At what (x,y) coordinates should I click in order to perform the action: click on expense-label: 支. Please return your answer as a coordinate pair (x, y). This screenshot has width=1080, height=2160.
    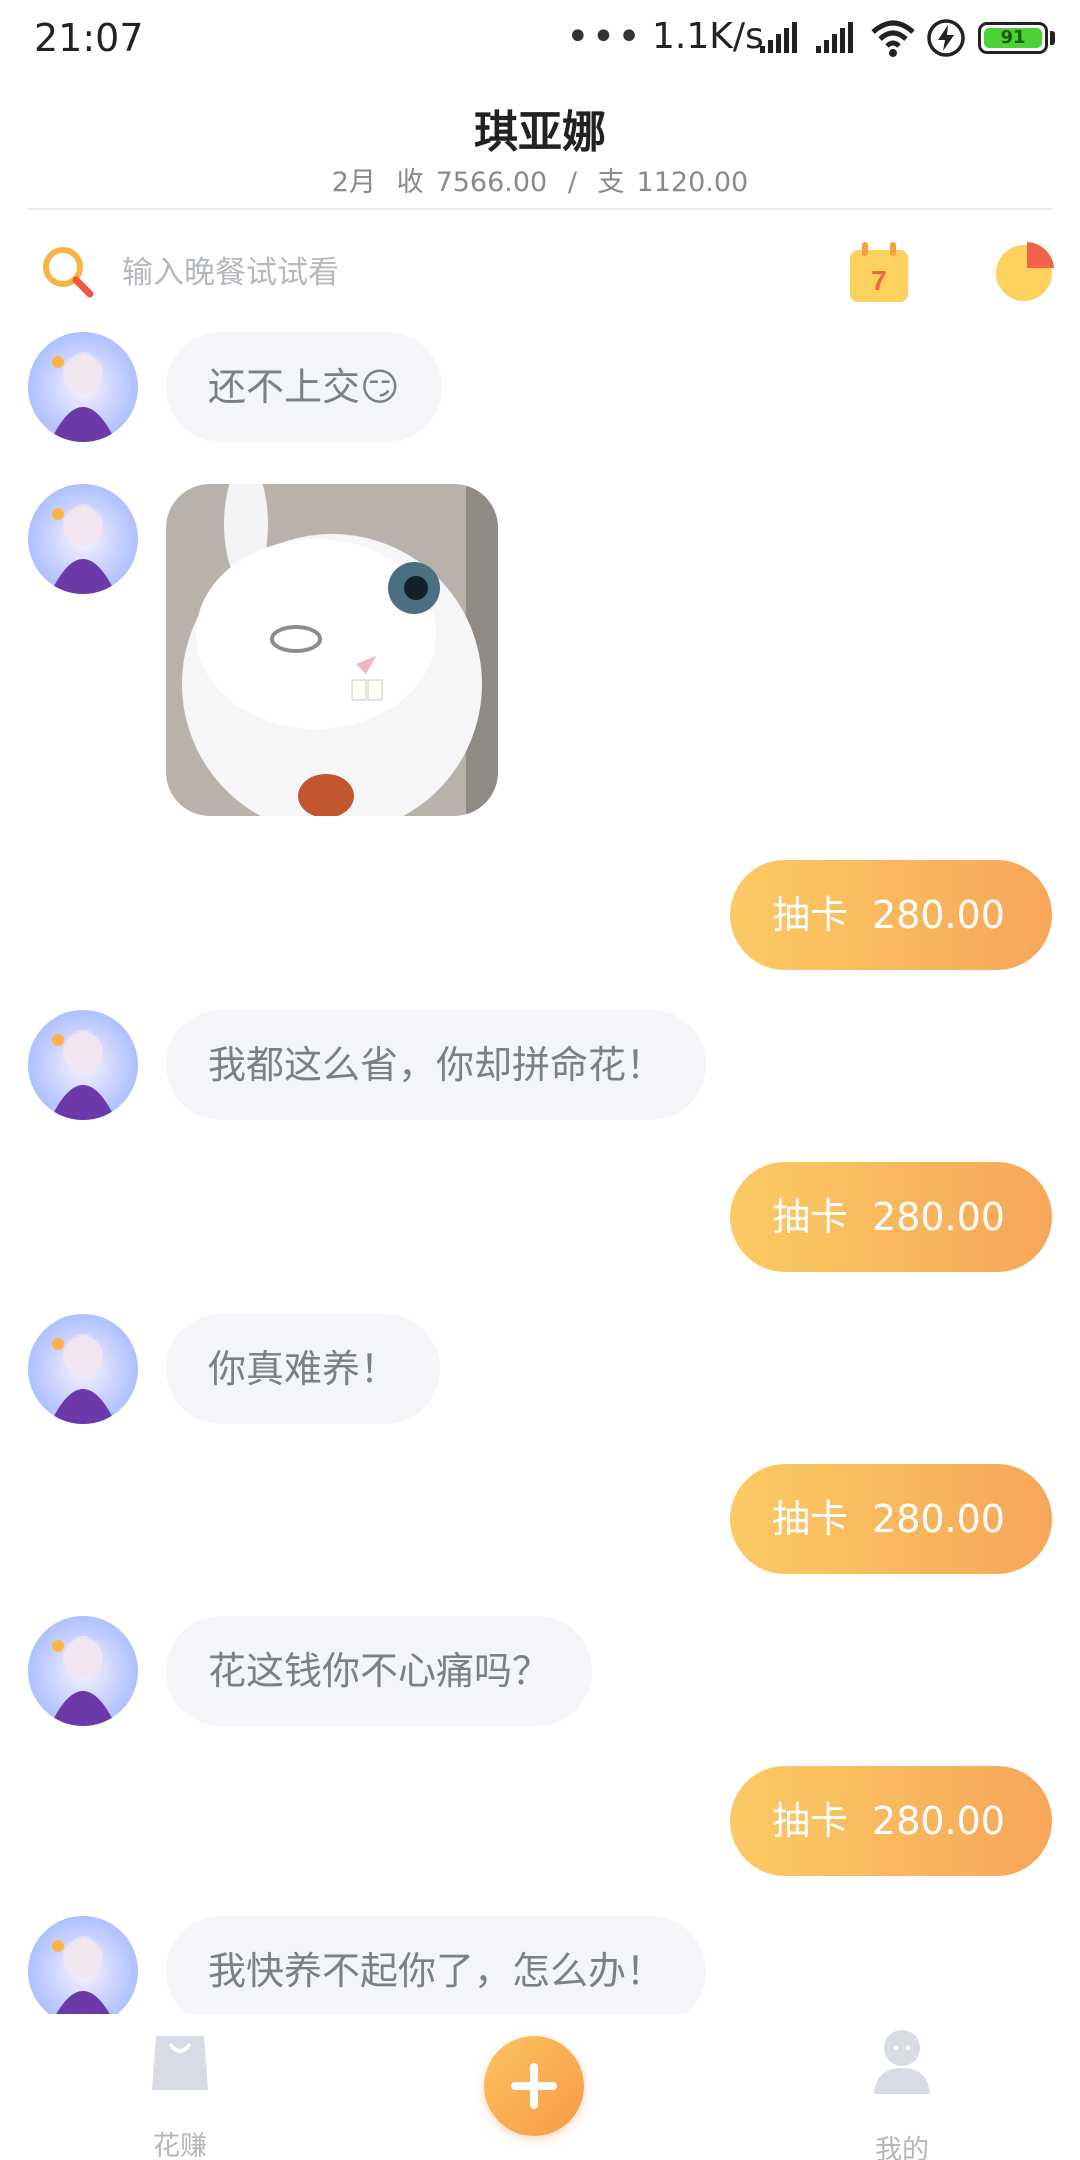
    Looking at the image, I should click on (611, 182).